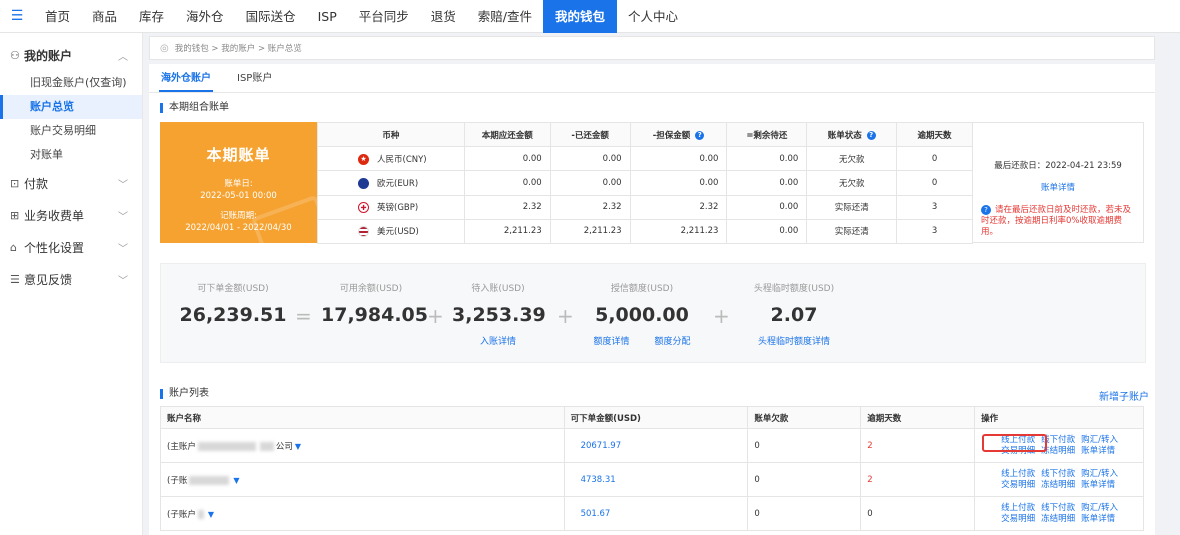 The width and height of the screenshot is (1180, 535). What do you see at coordinates (186, 80) in the screenshot?
I see `tab-overseas-warehouse: 海外仓账户` at bounding box center [186, 80].